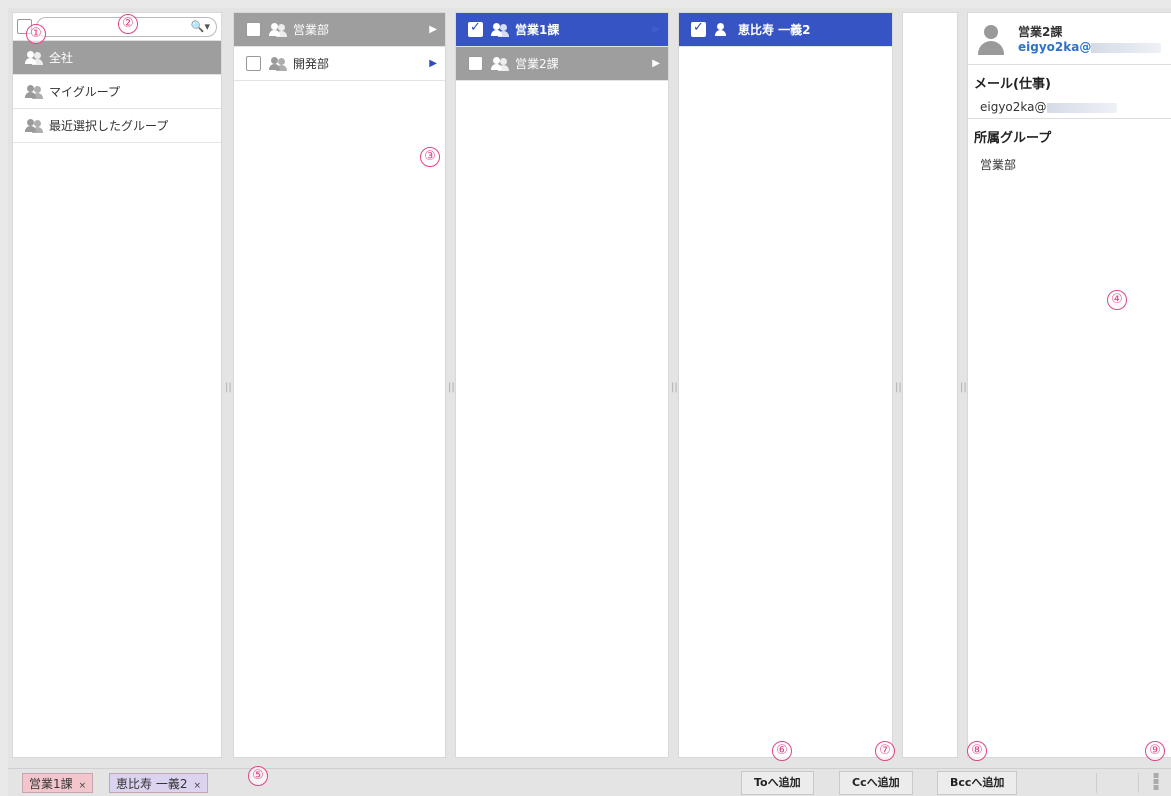  What do you see at coordinates (977, 783) in the screenshot?
I see `add-bcc-button: Bccへ追加` at bounding box center [977, 783].